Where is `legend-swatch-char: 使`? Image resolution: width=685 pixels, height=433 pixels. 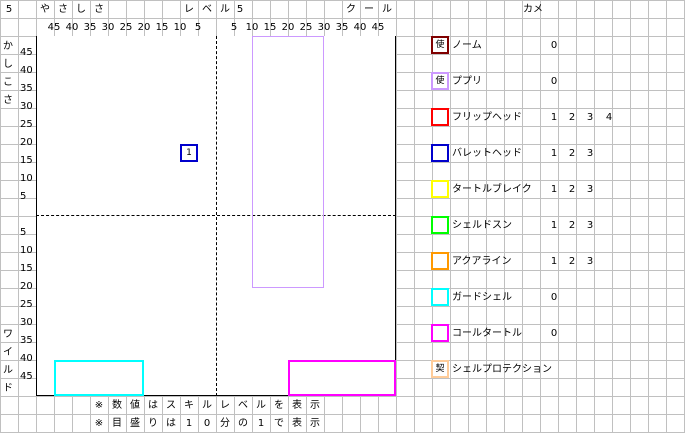 legend-swatch-char: 使 is located at coordinates (440, 45).